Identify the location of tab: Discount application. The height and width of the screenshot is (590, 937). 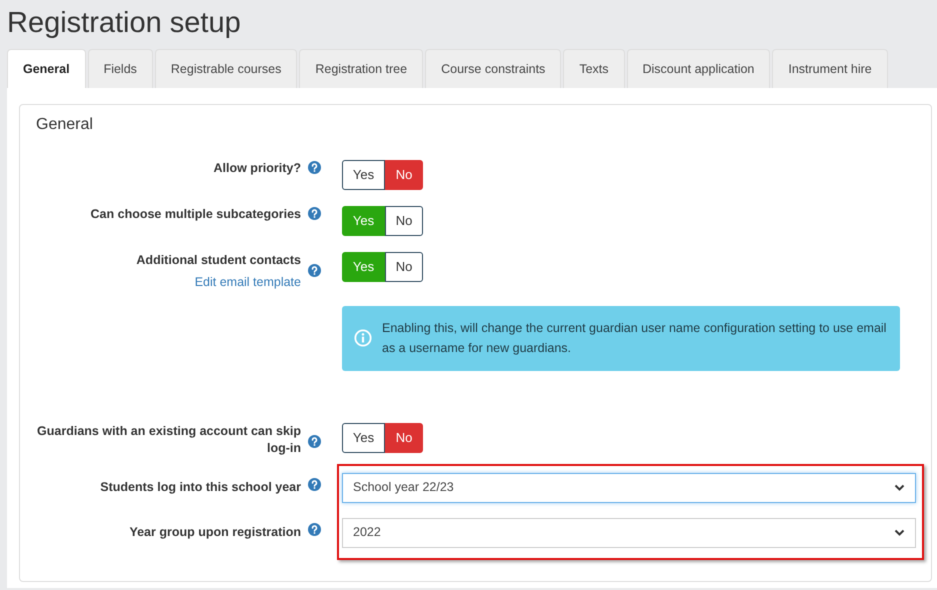
(698, 68).